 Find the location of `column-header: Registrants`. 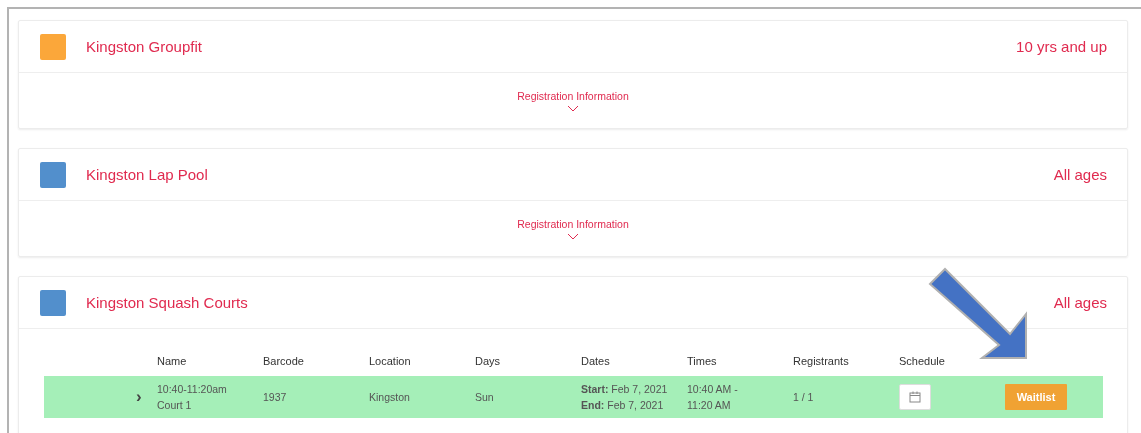

column-header: Registrants is located at coordinates (821, 362).